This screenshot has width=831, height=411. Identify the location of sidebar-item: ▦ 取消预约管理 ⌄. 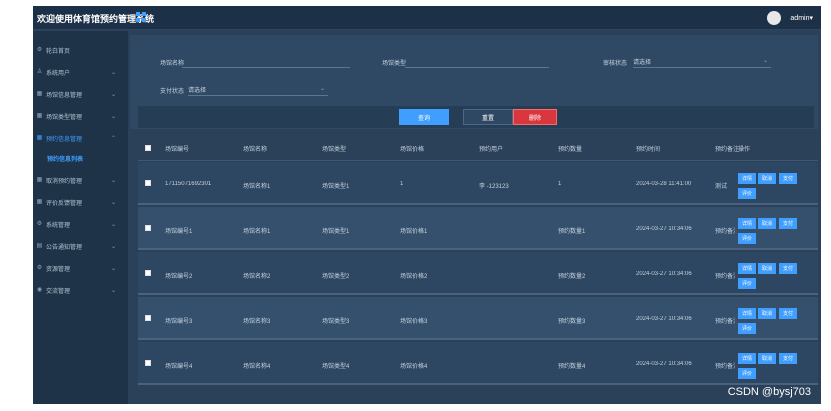
(80, 180).